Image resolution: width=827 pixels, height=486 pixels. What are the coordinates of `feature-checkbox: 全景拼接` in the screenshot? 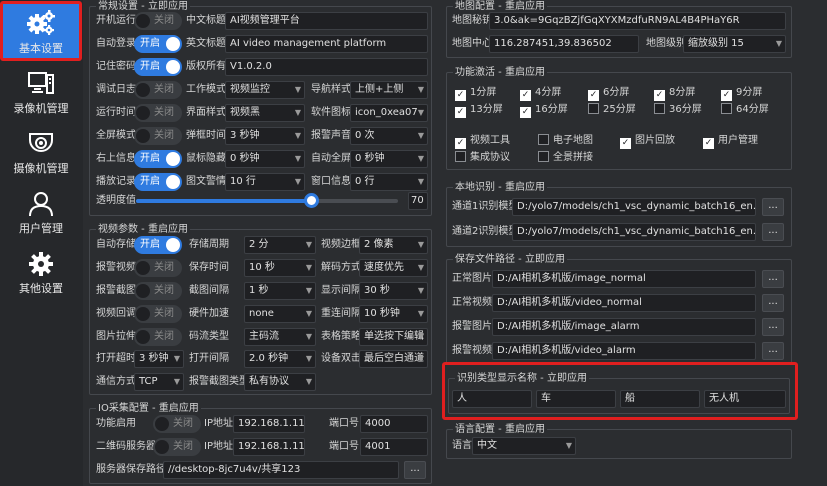 It's located at (565, 158).